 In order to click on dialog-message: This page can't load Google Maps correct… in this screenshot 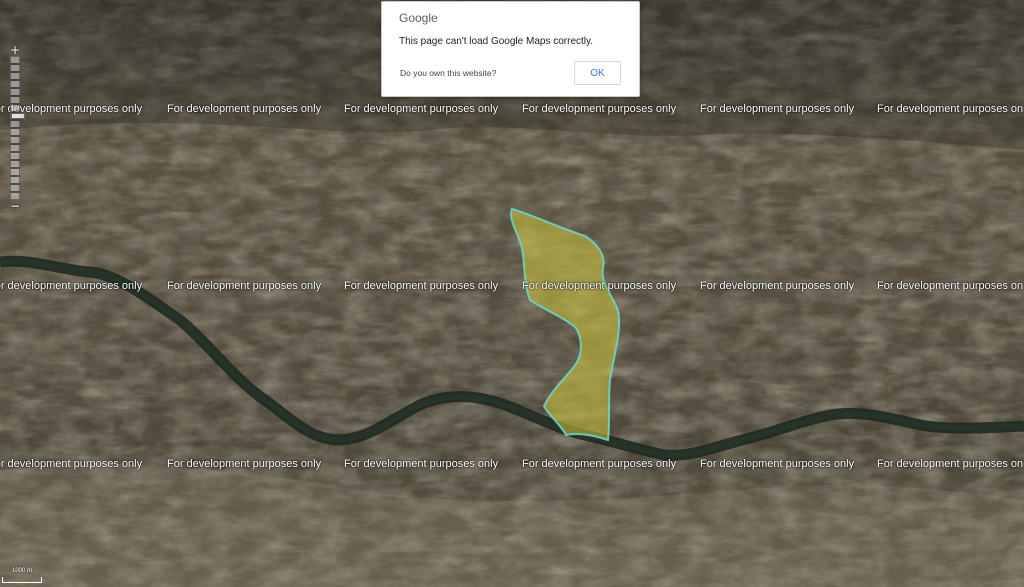, I will do `click(496, 41)`.